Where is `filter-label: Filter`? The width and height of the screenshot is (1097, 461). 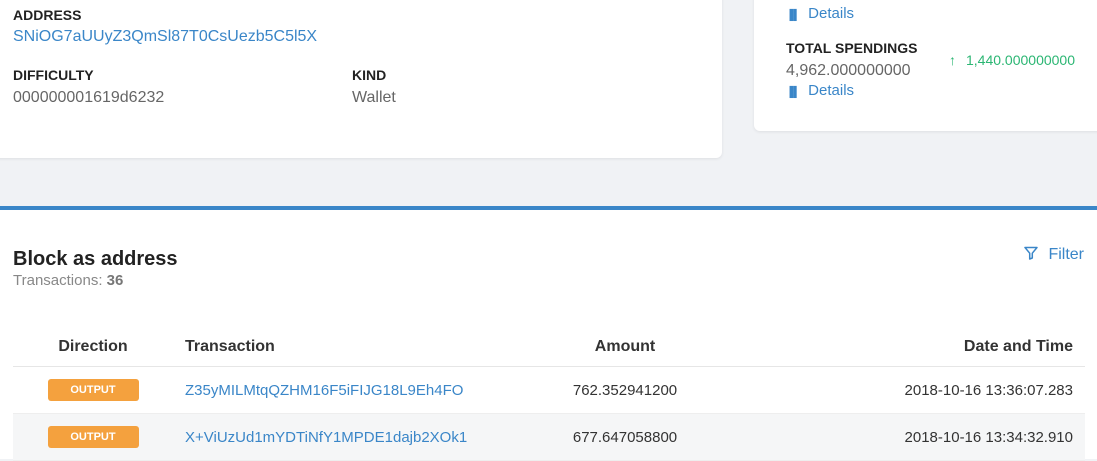
filter-label: Filter is located at coordinates (1066, 254).